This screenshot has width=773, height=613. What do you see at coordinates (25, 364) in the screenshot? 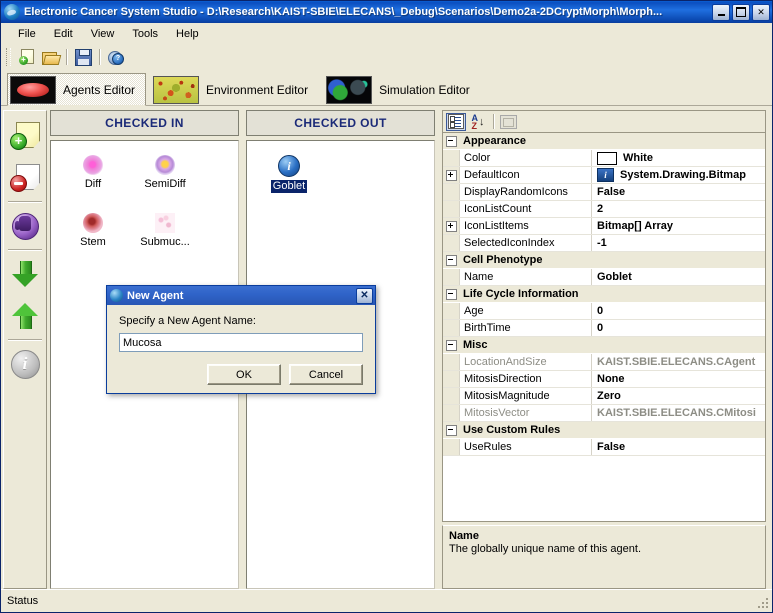
I see `info-button: i` at bounding box center [25, 364].